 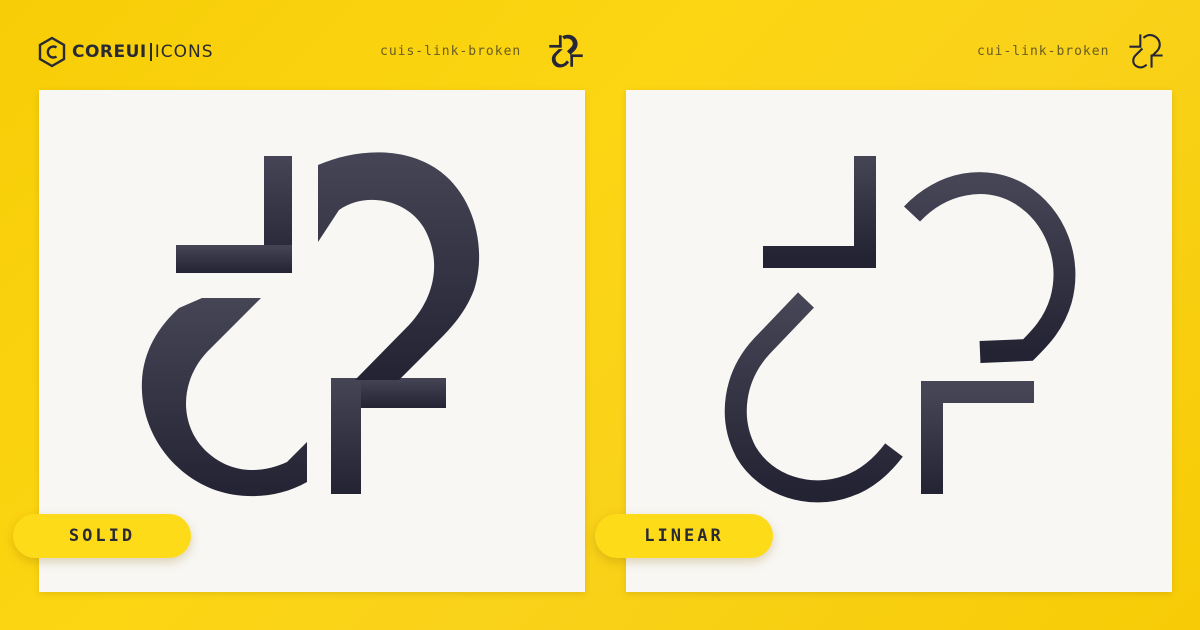 I want to click on logo-wordmark: COREUI ICONS, so click(x=143, y=52).